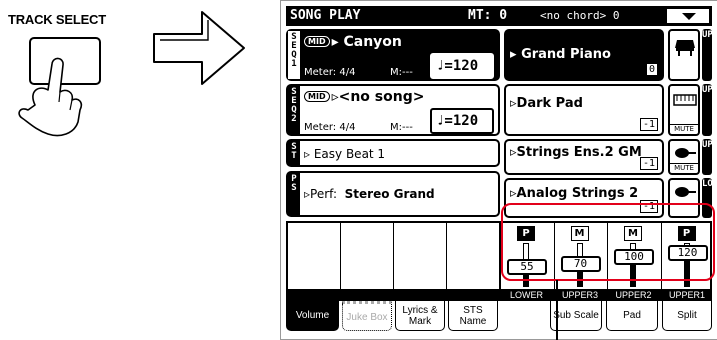 The height and width of the screenshot is (340, 717). What do you see at coordinates (401, 127) in the screenshot?
I see `seq2-measure: M:---` at bounding box center [401, 127].